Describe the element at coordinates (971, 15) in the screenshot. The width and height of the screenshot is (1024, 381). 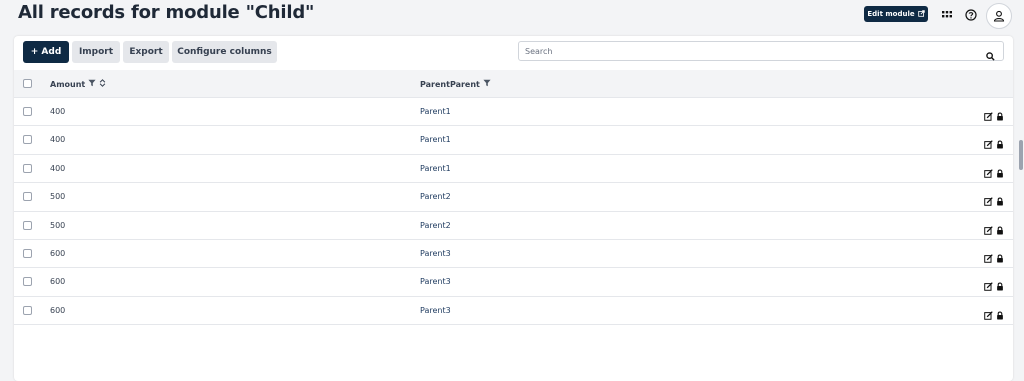
I see `help-icon` at that location.